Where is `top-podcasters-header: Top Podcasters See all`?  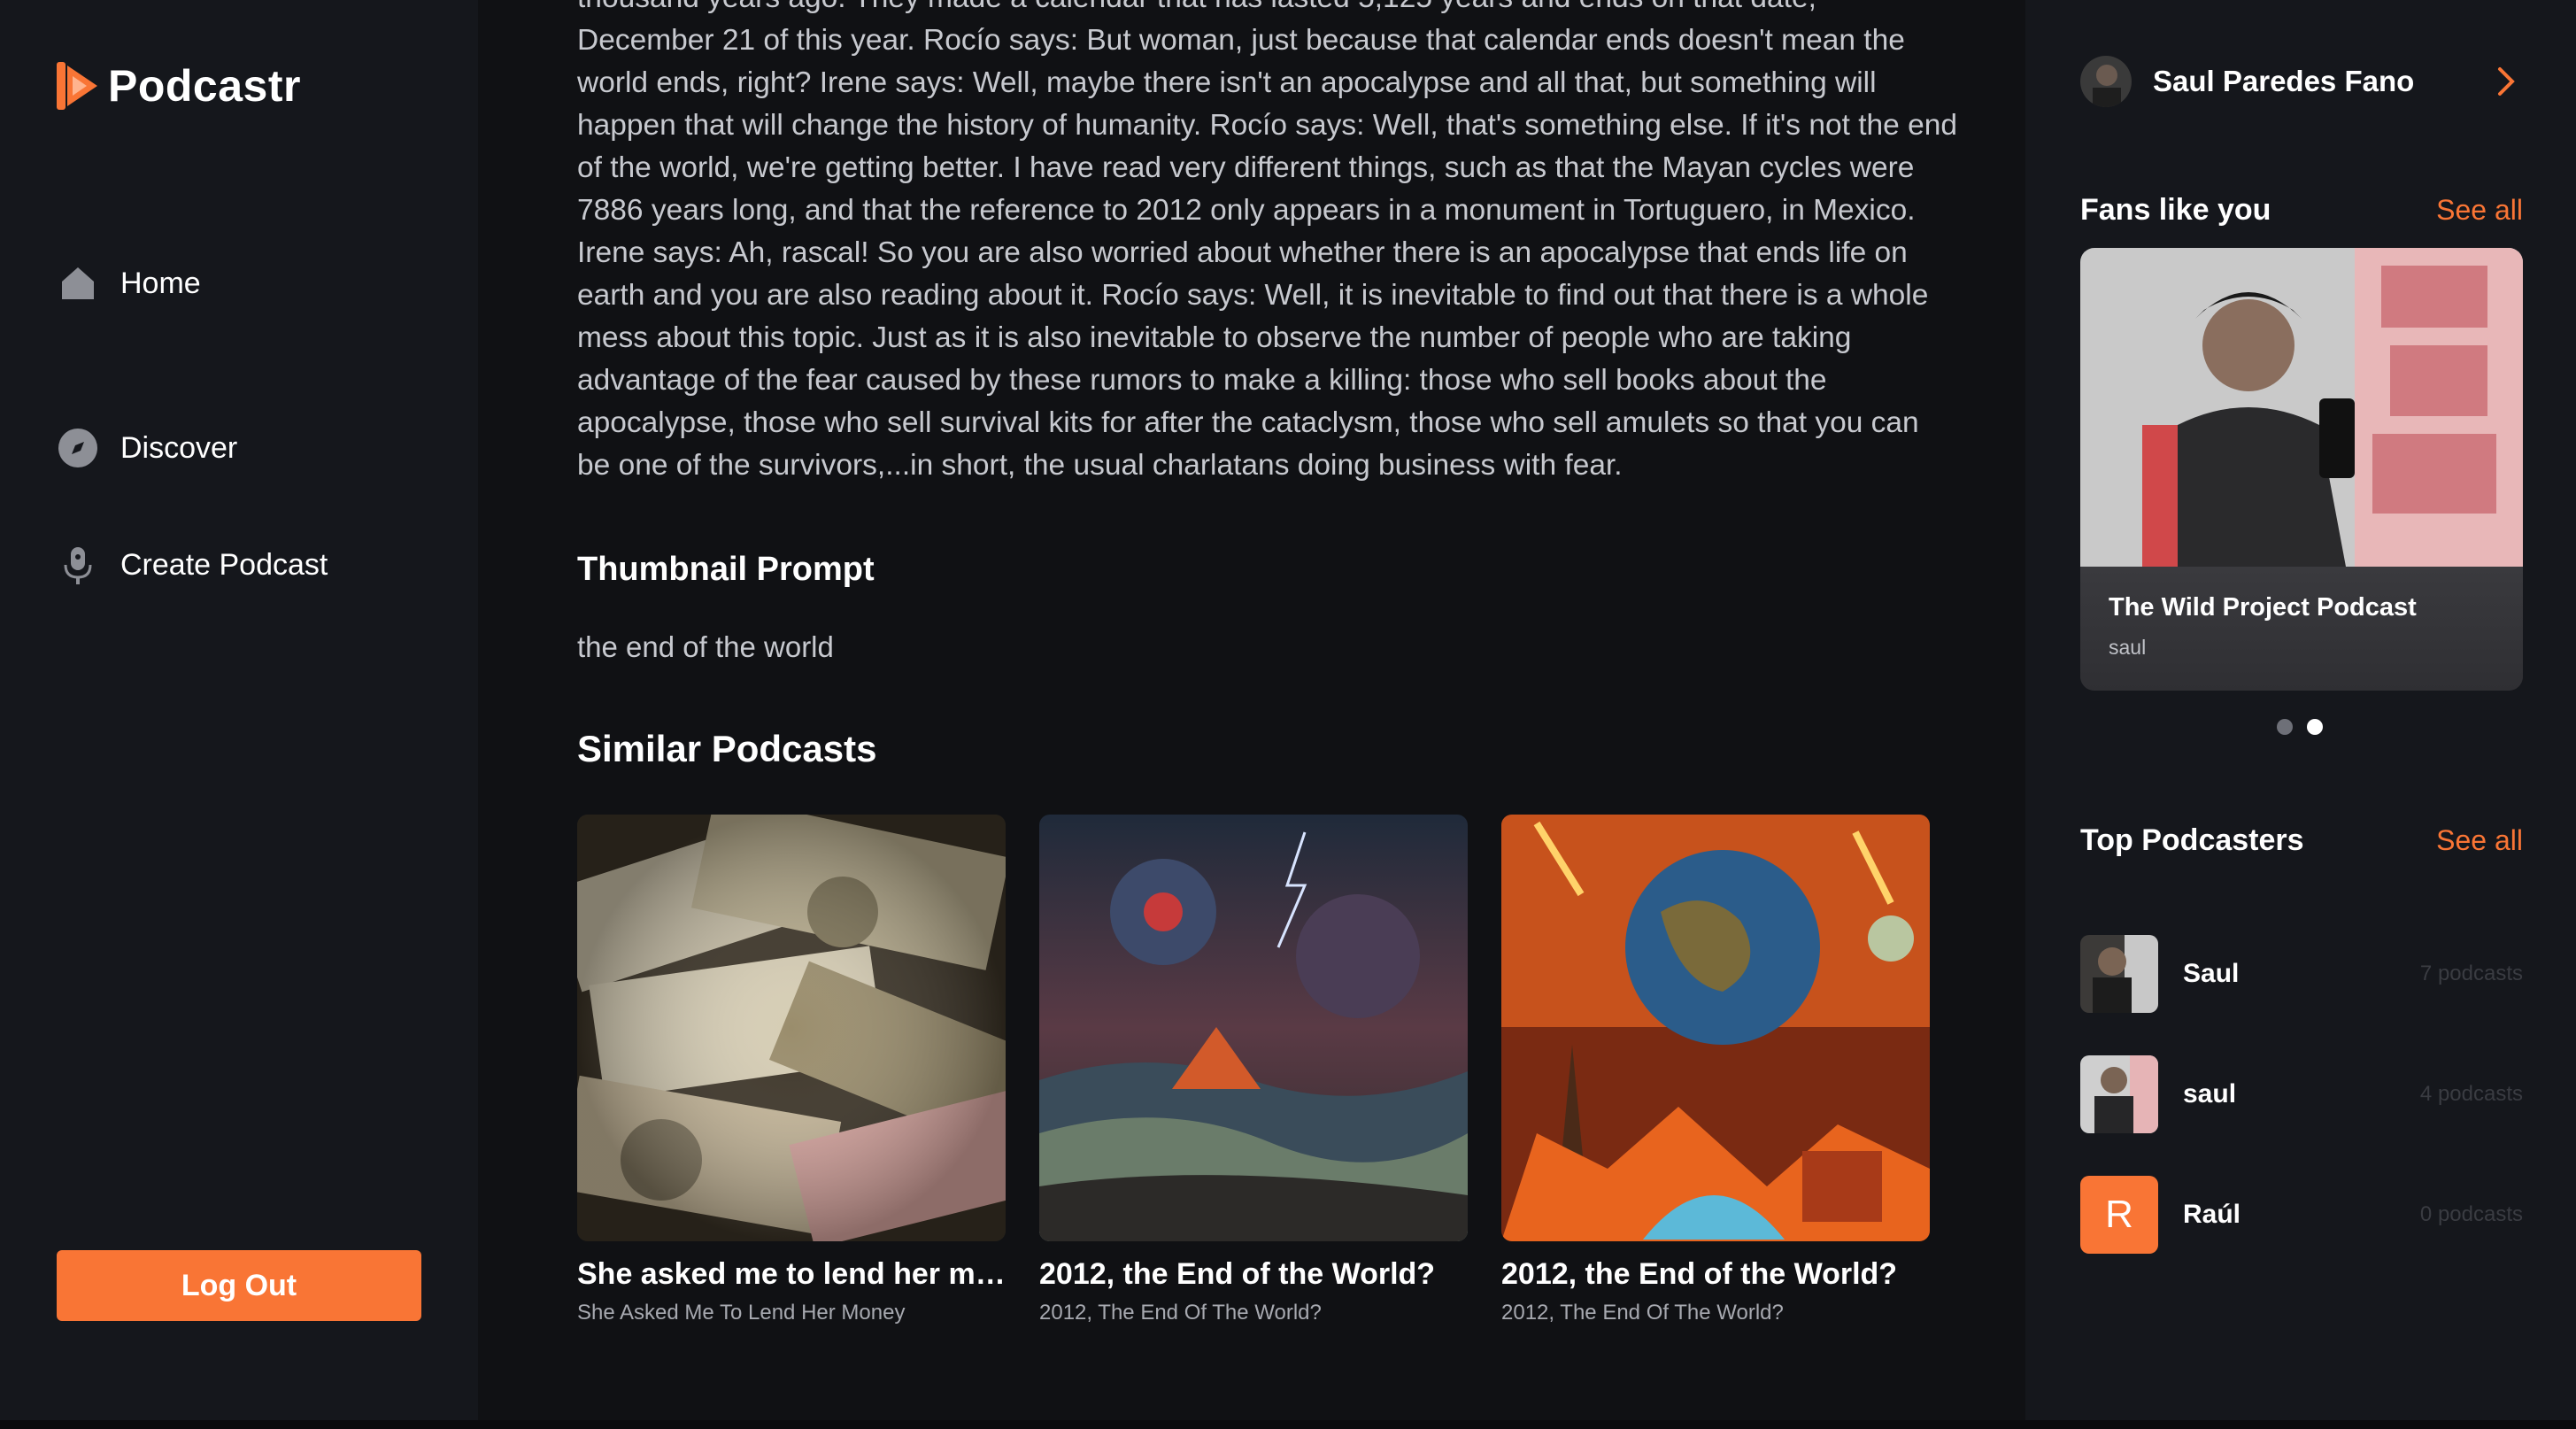 top-podcasters-header: Top Podcasters See all is located at coordinates (2301, 840).